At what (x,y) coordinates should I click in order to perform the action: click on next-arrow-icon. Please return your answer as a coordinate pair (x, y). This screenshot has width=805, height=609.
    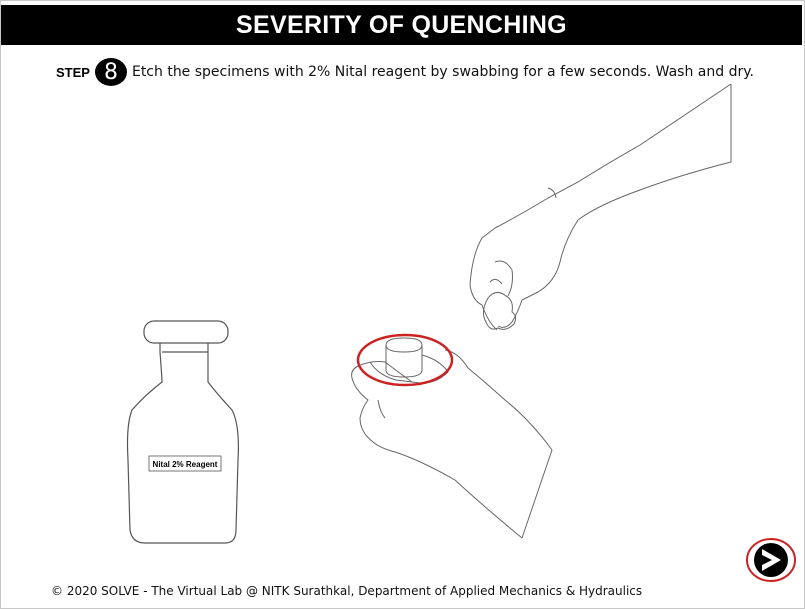
    Looking at the image, I should click on (771, 560).